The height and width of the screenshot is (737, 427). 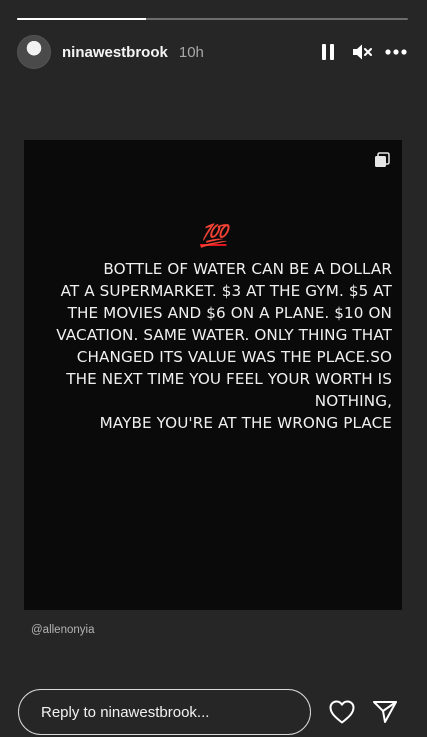 I want to click on story-progress-bar, so click(x=212, y=19).